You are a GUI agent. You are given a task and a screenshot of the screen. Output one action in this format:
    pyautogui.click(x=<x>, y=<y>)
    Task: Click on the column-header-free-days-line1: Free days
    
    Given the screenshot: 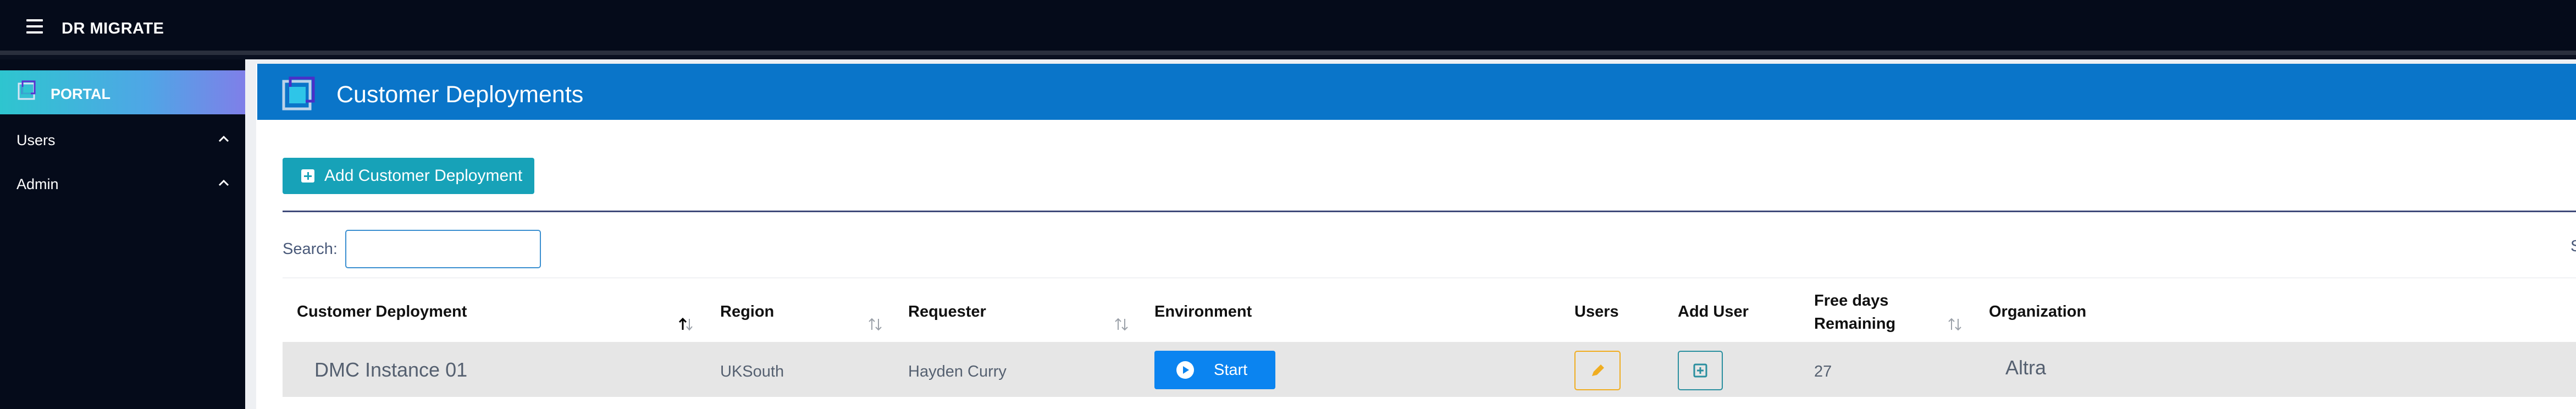 What is the action you would take?
    pyautogui.click(x=1851, y=300)
    